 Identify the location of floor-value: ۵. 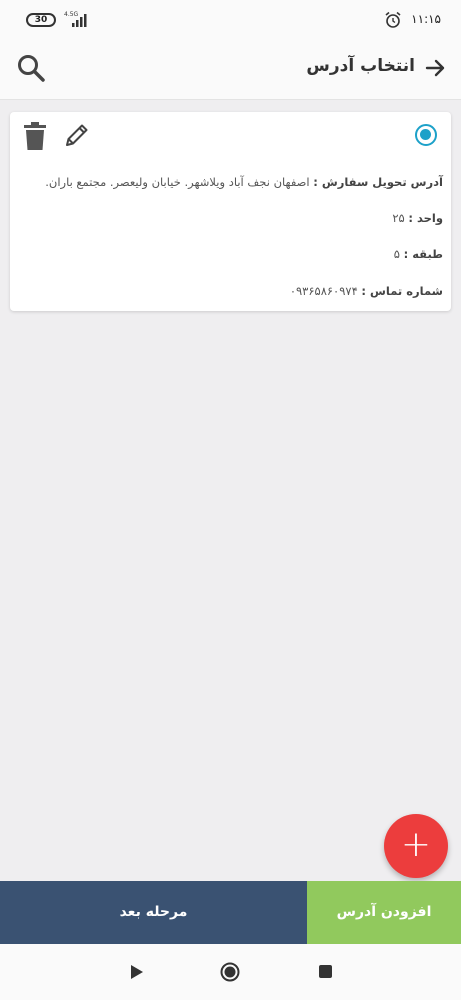
(396, 254).